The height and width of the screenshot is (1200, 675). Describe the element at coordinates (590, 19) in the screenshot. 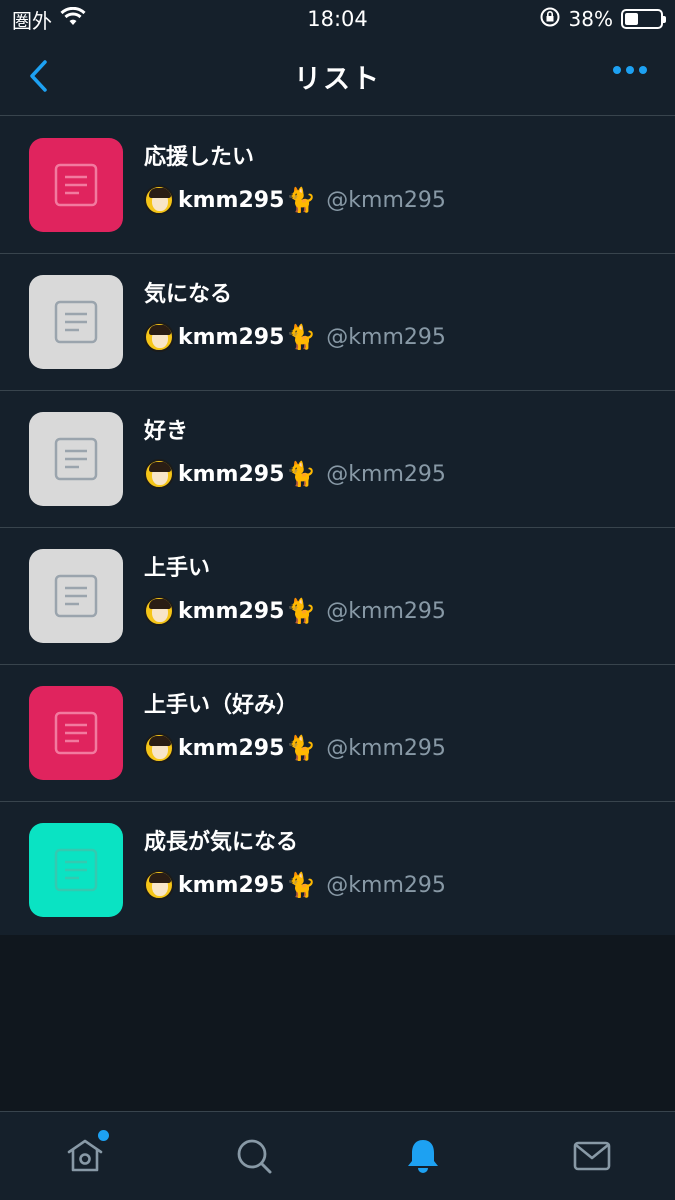

I see `battery-percent: 38%` at that location.